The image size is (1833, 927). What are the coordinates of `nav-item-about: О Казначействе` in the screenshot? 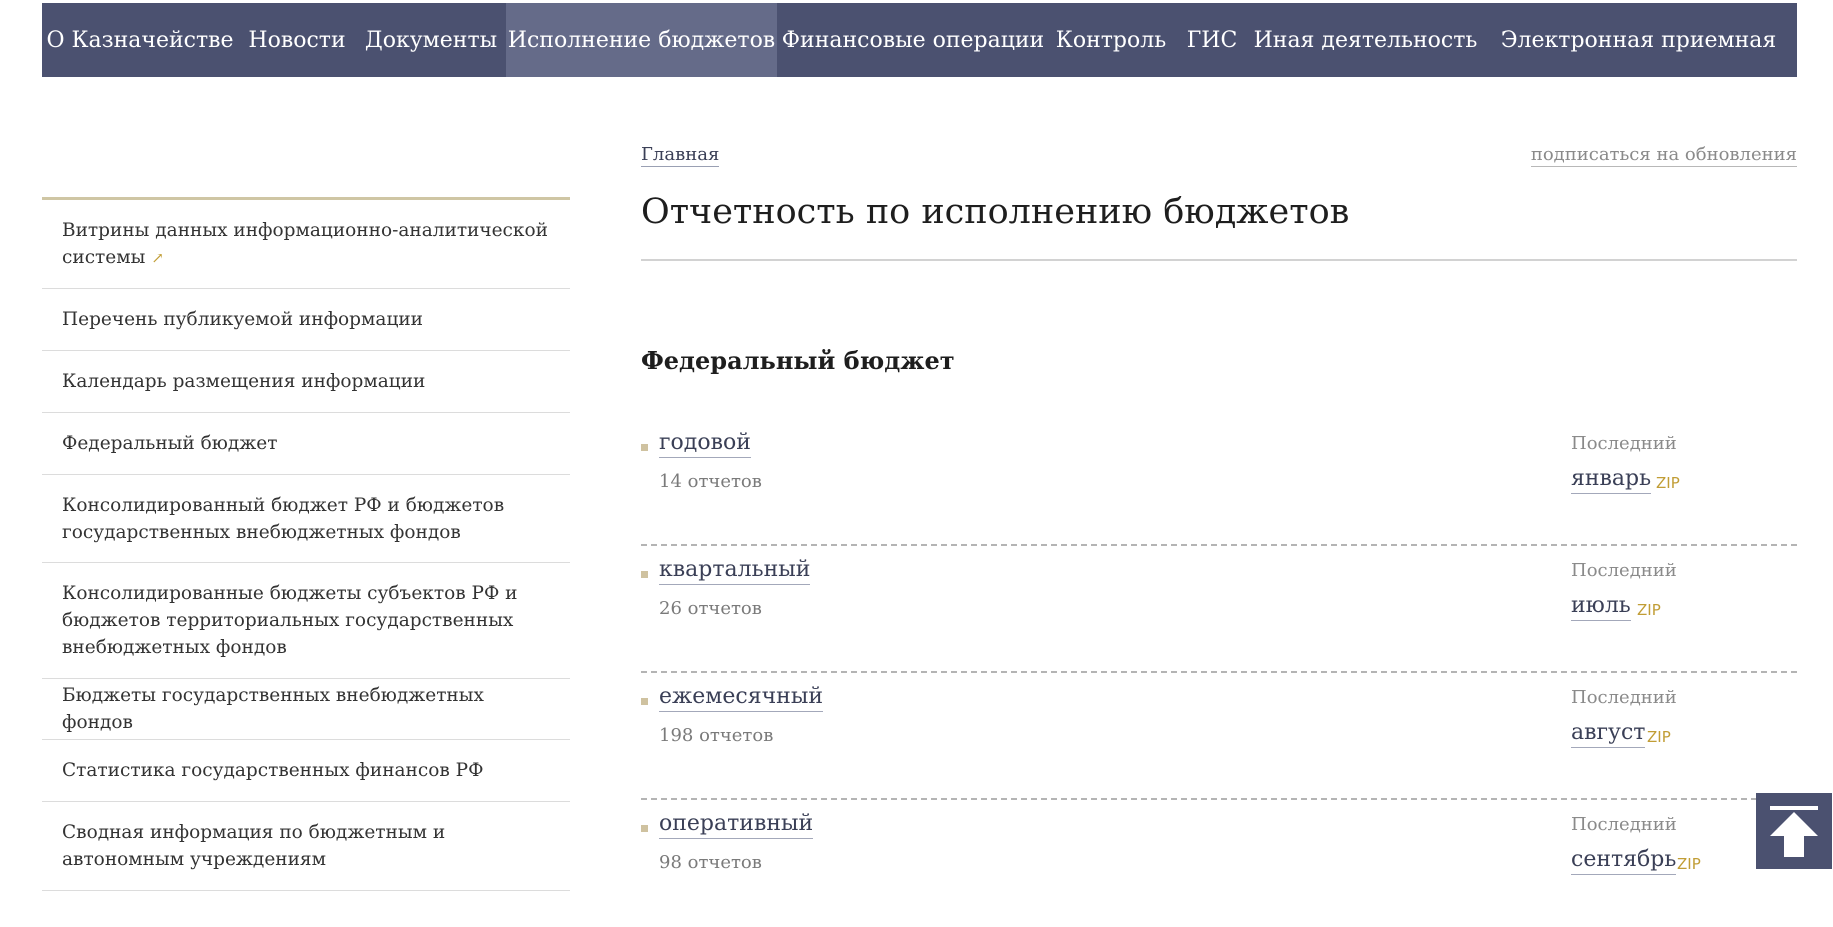 It's located at (140, 40).